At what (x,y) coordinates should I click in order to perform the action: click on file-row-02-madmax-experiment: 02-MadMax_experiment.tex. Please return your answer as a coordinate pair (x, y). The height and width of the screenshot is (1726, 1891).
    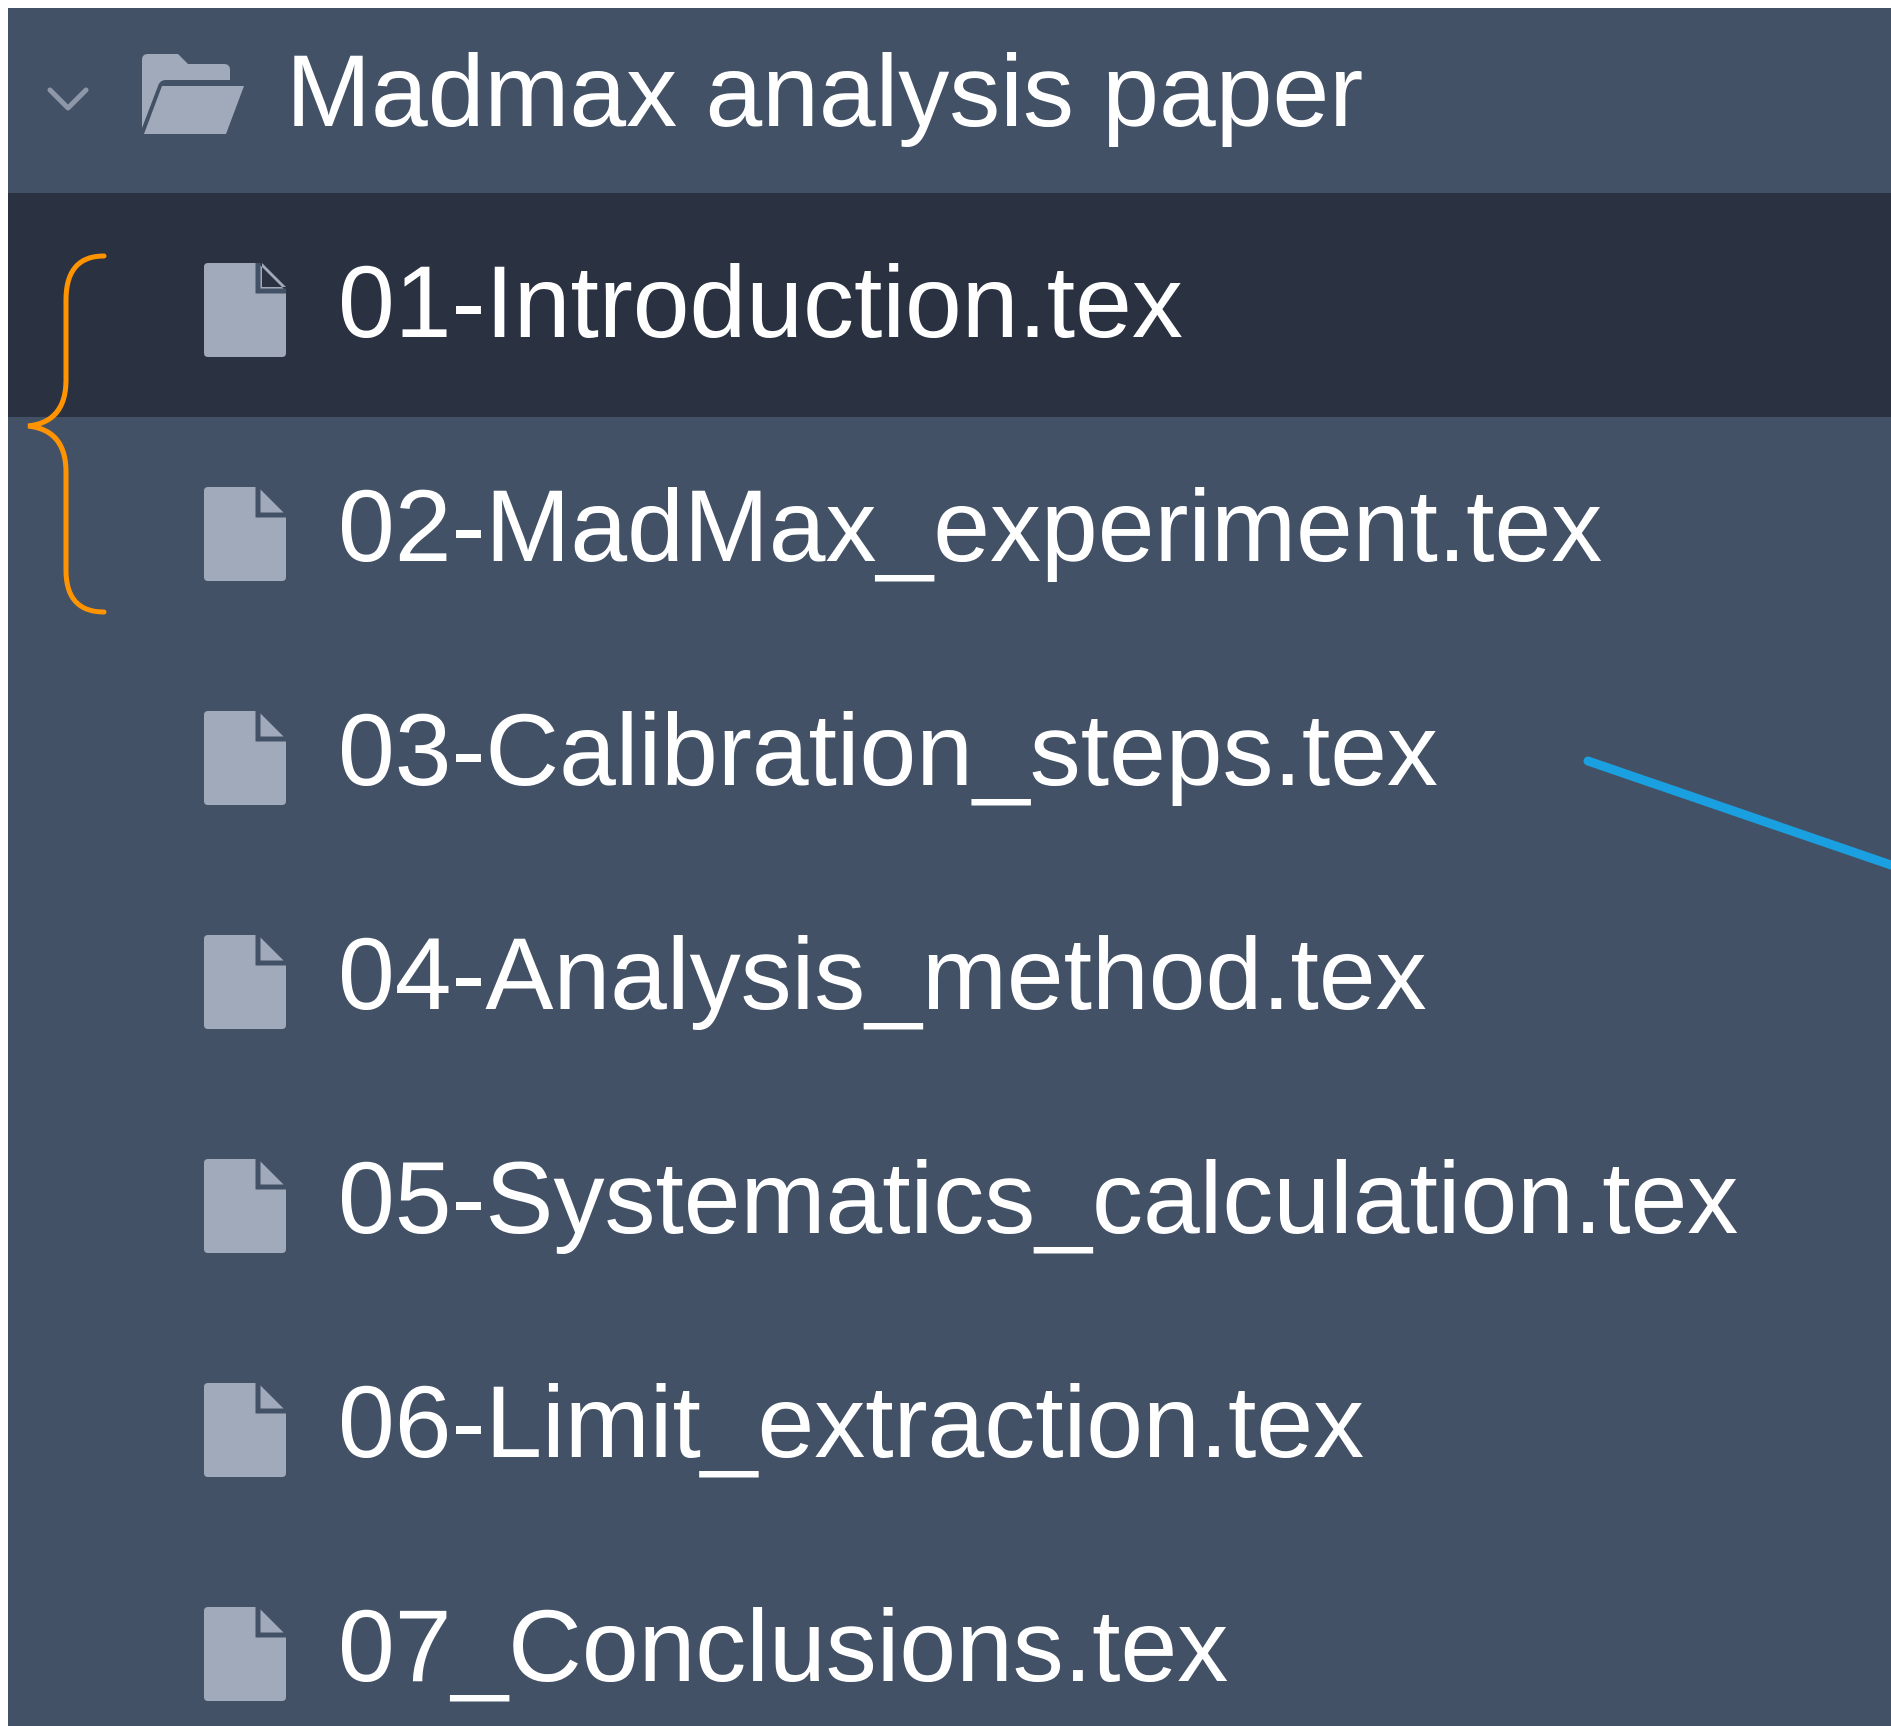
    Looking at the image, I should click on (949, 529).